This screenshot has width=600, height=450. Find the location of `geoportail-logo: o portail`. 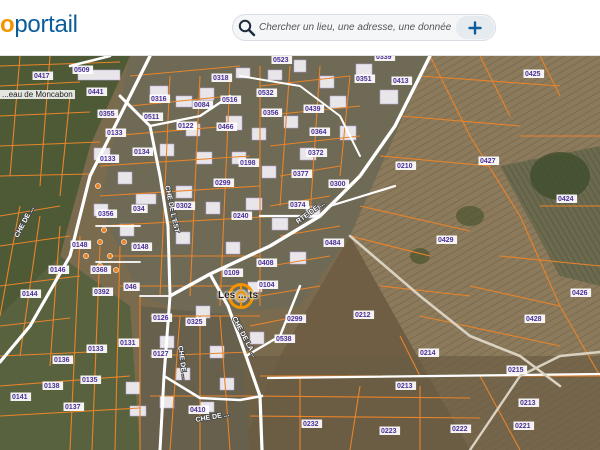

geoportail-logo: o portail is located at coordinates (39, 26).